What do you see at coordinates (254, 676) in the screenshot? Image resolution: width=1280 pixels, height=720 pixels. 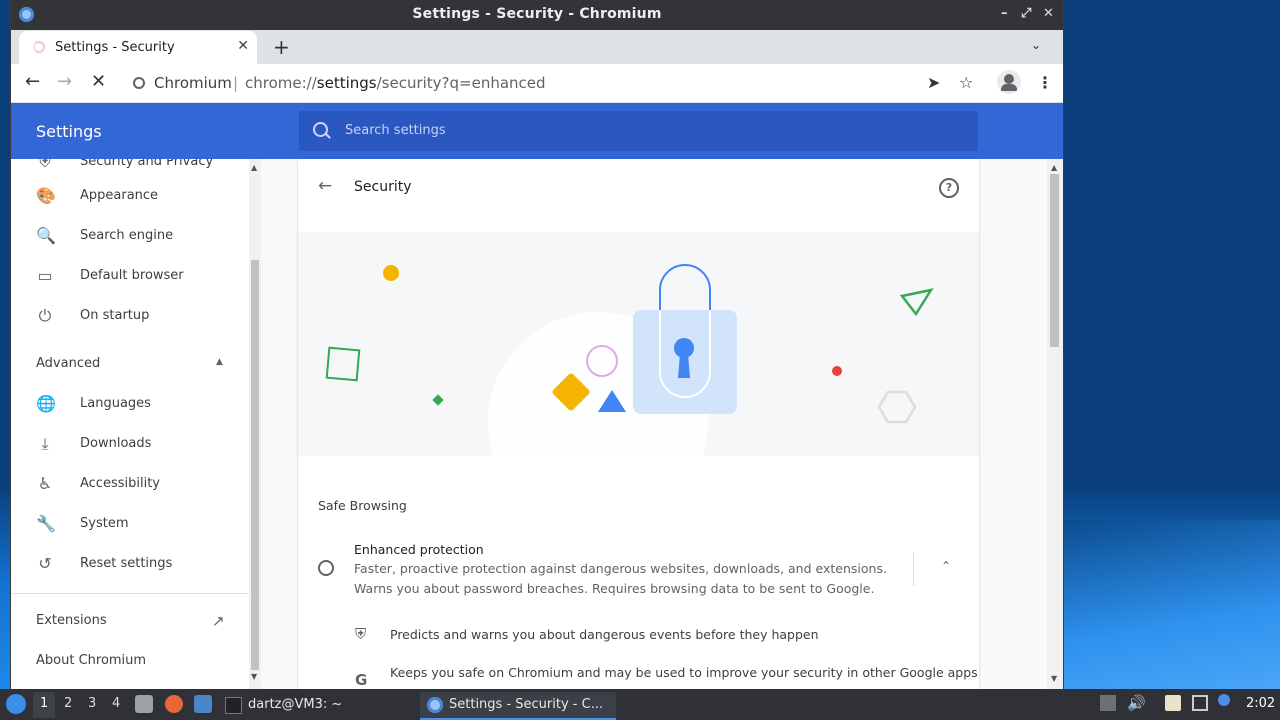 I see `sidebar-scroll-down-arrow: ▼` at bounding box center [254, 676].